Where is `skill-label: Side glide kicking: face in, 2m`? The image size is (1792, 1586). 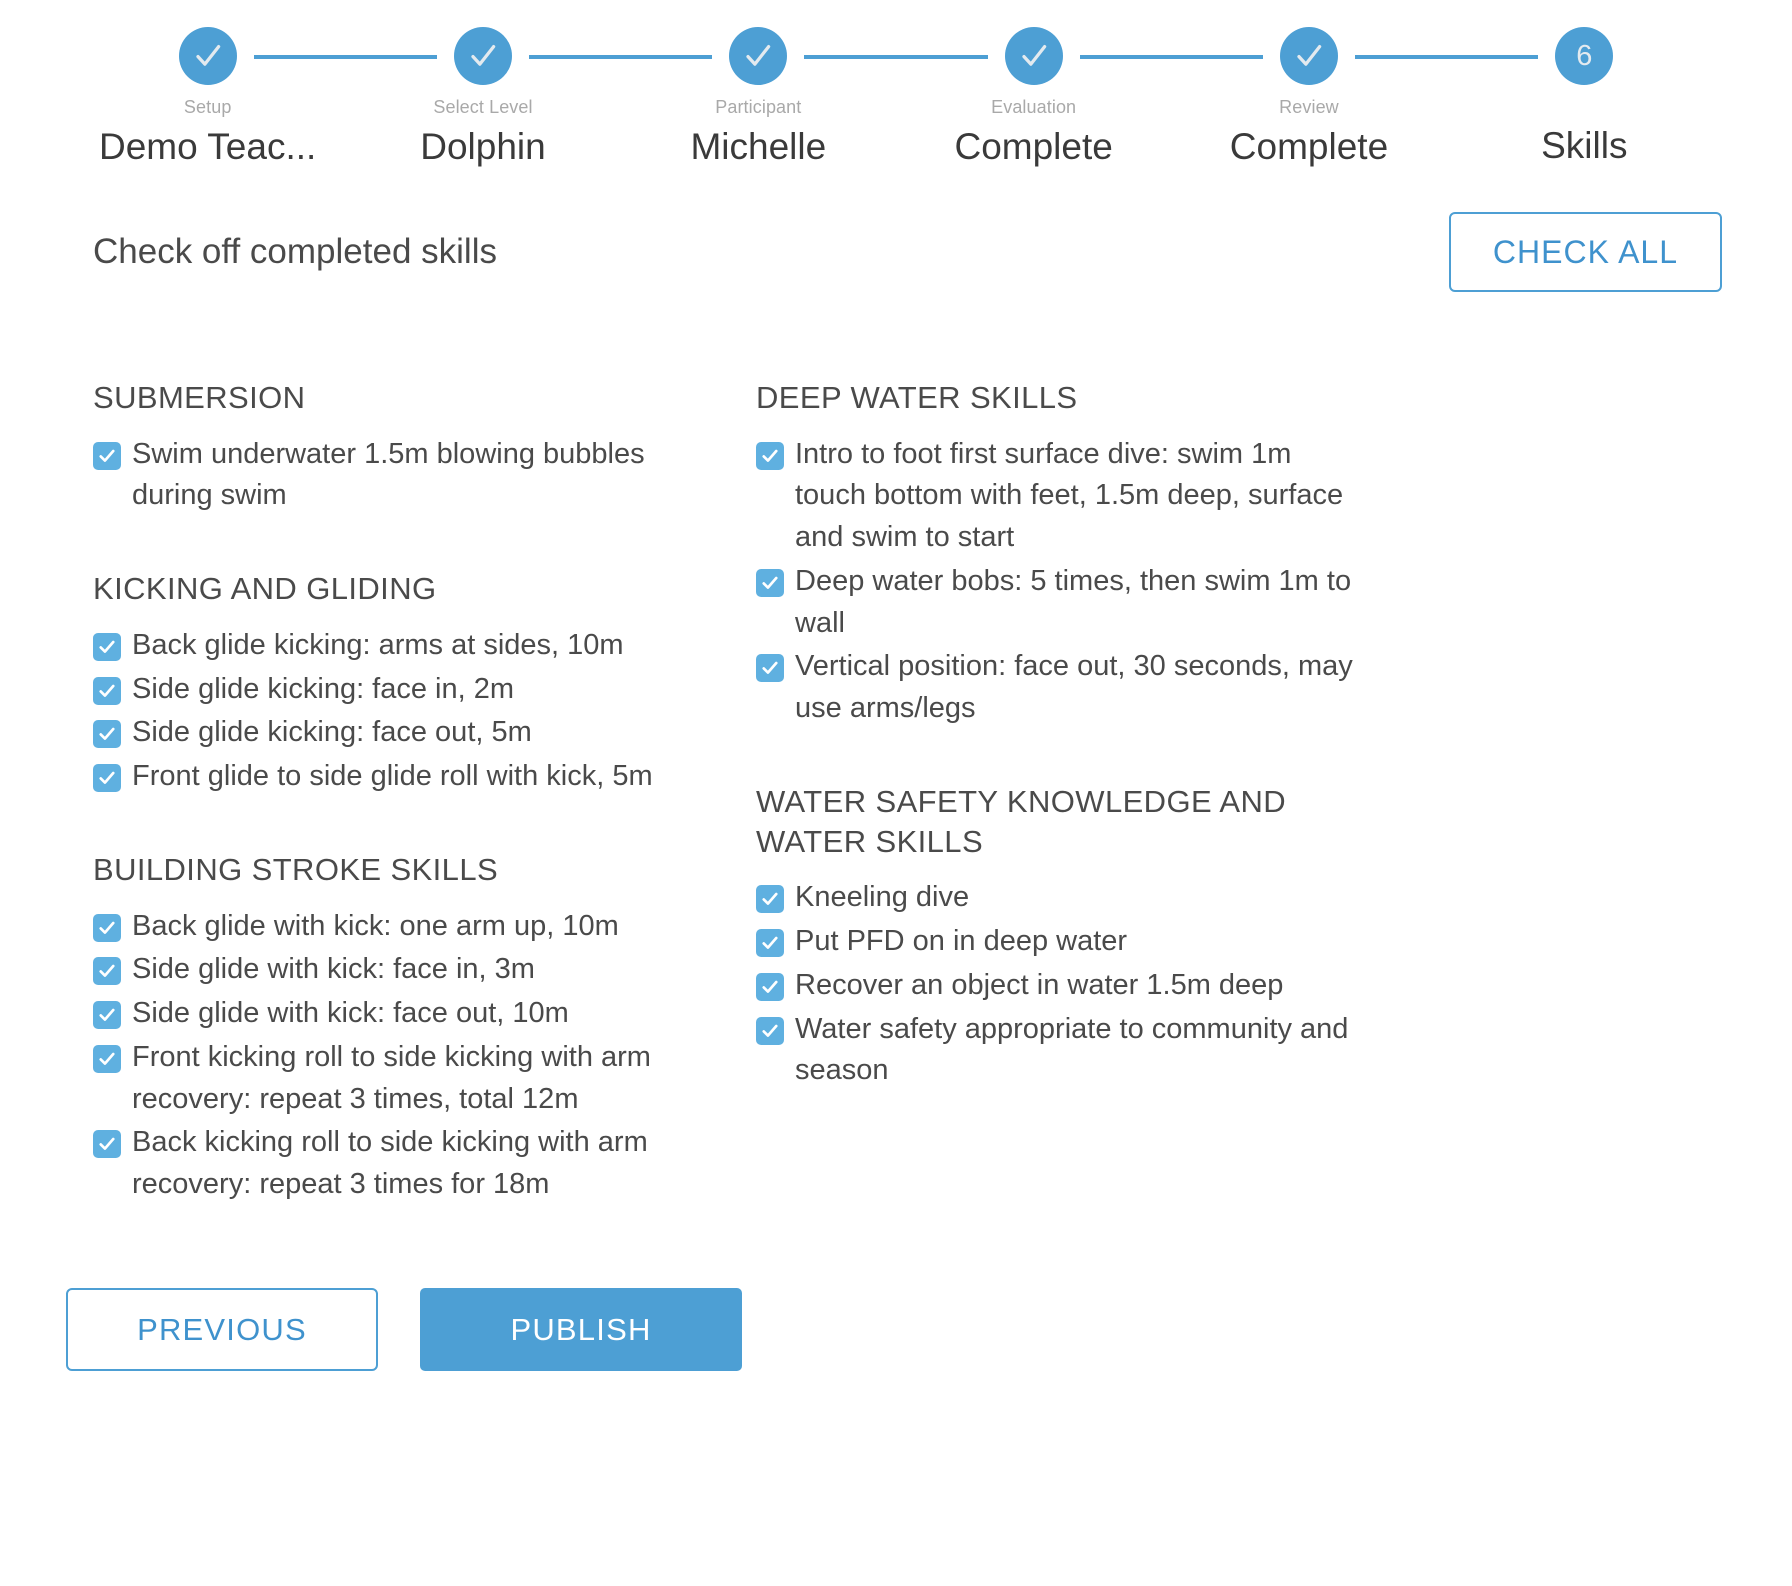 skill-label: Side glide kicking: face in, 2m is located at coordinates (323, 688).